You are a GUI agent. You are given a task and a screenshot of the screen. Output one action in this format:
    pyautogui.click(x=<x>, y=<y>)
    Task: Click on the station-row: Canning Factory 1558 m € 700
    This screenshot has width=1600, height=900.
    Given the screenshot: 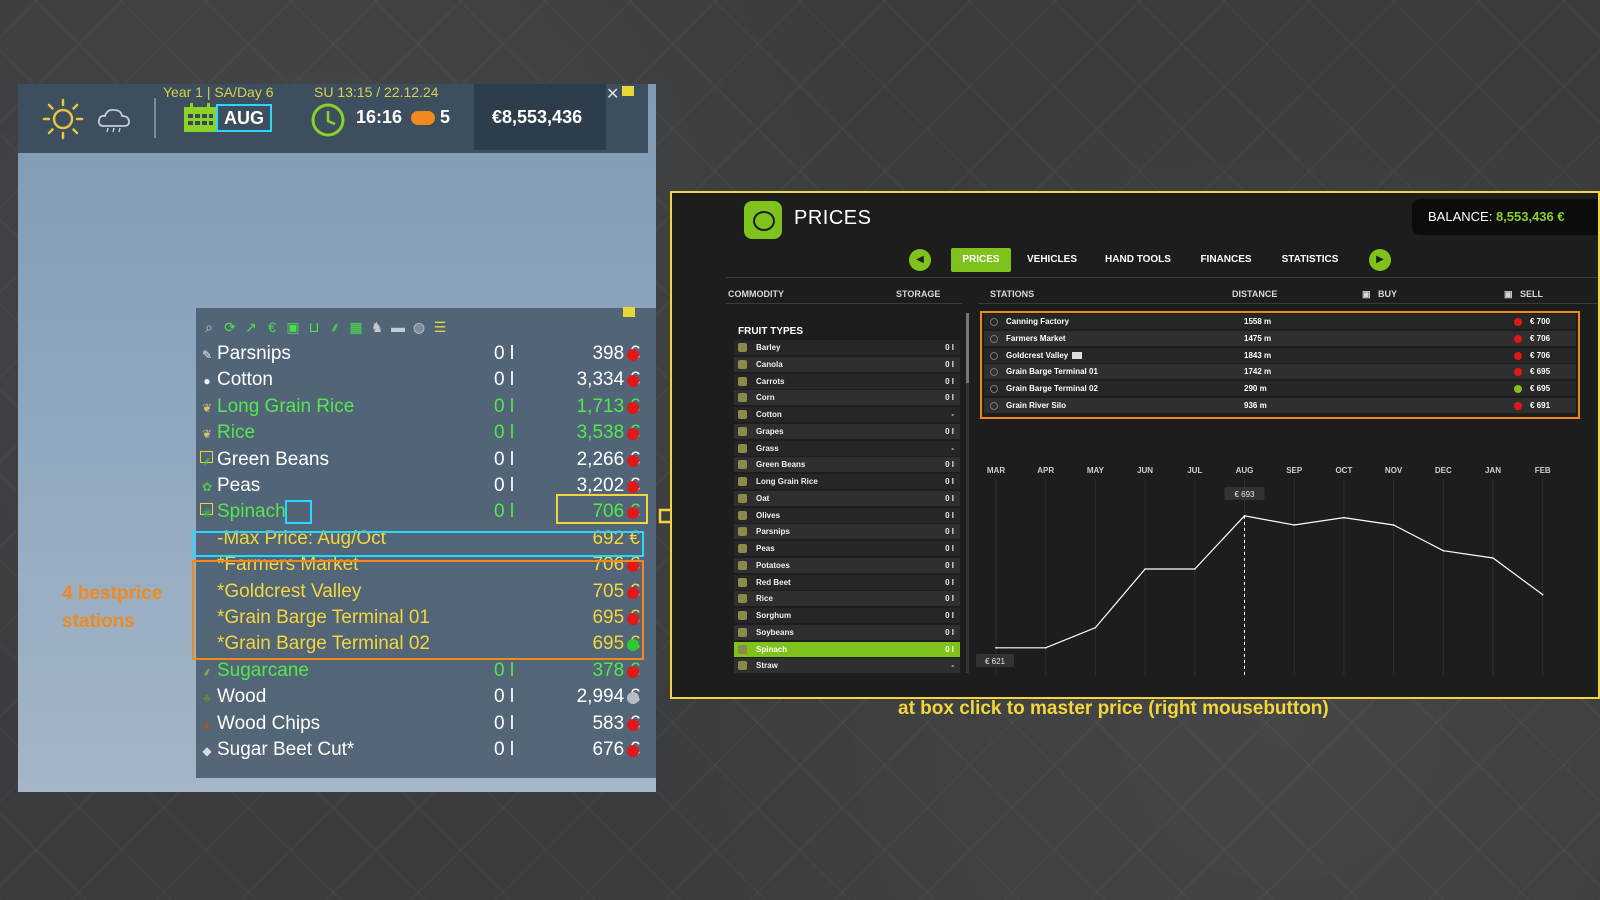 What is the action you would take?
    pyautogui.click(x=1280, y=321)
    